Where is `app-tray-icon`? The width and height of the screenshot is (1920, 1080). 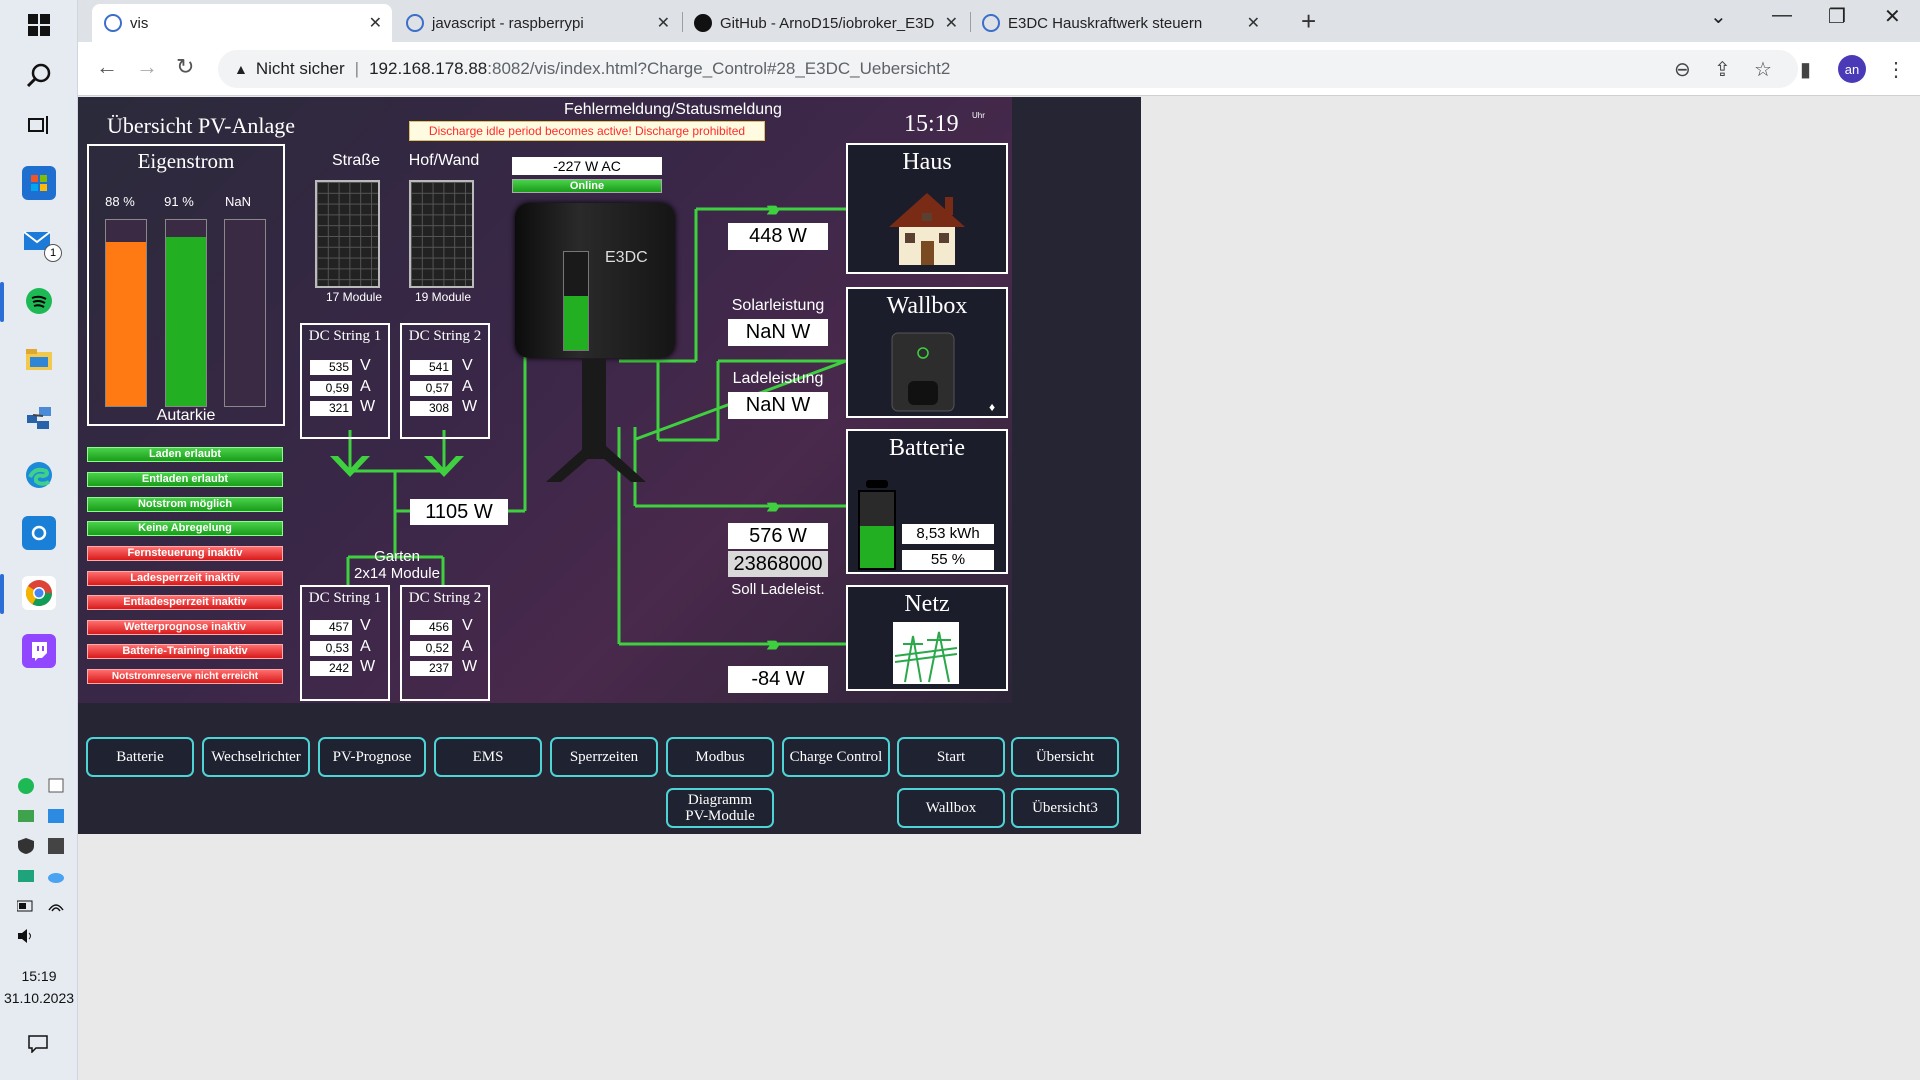
app-tray-icon is located at coordinates (56, 846).